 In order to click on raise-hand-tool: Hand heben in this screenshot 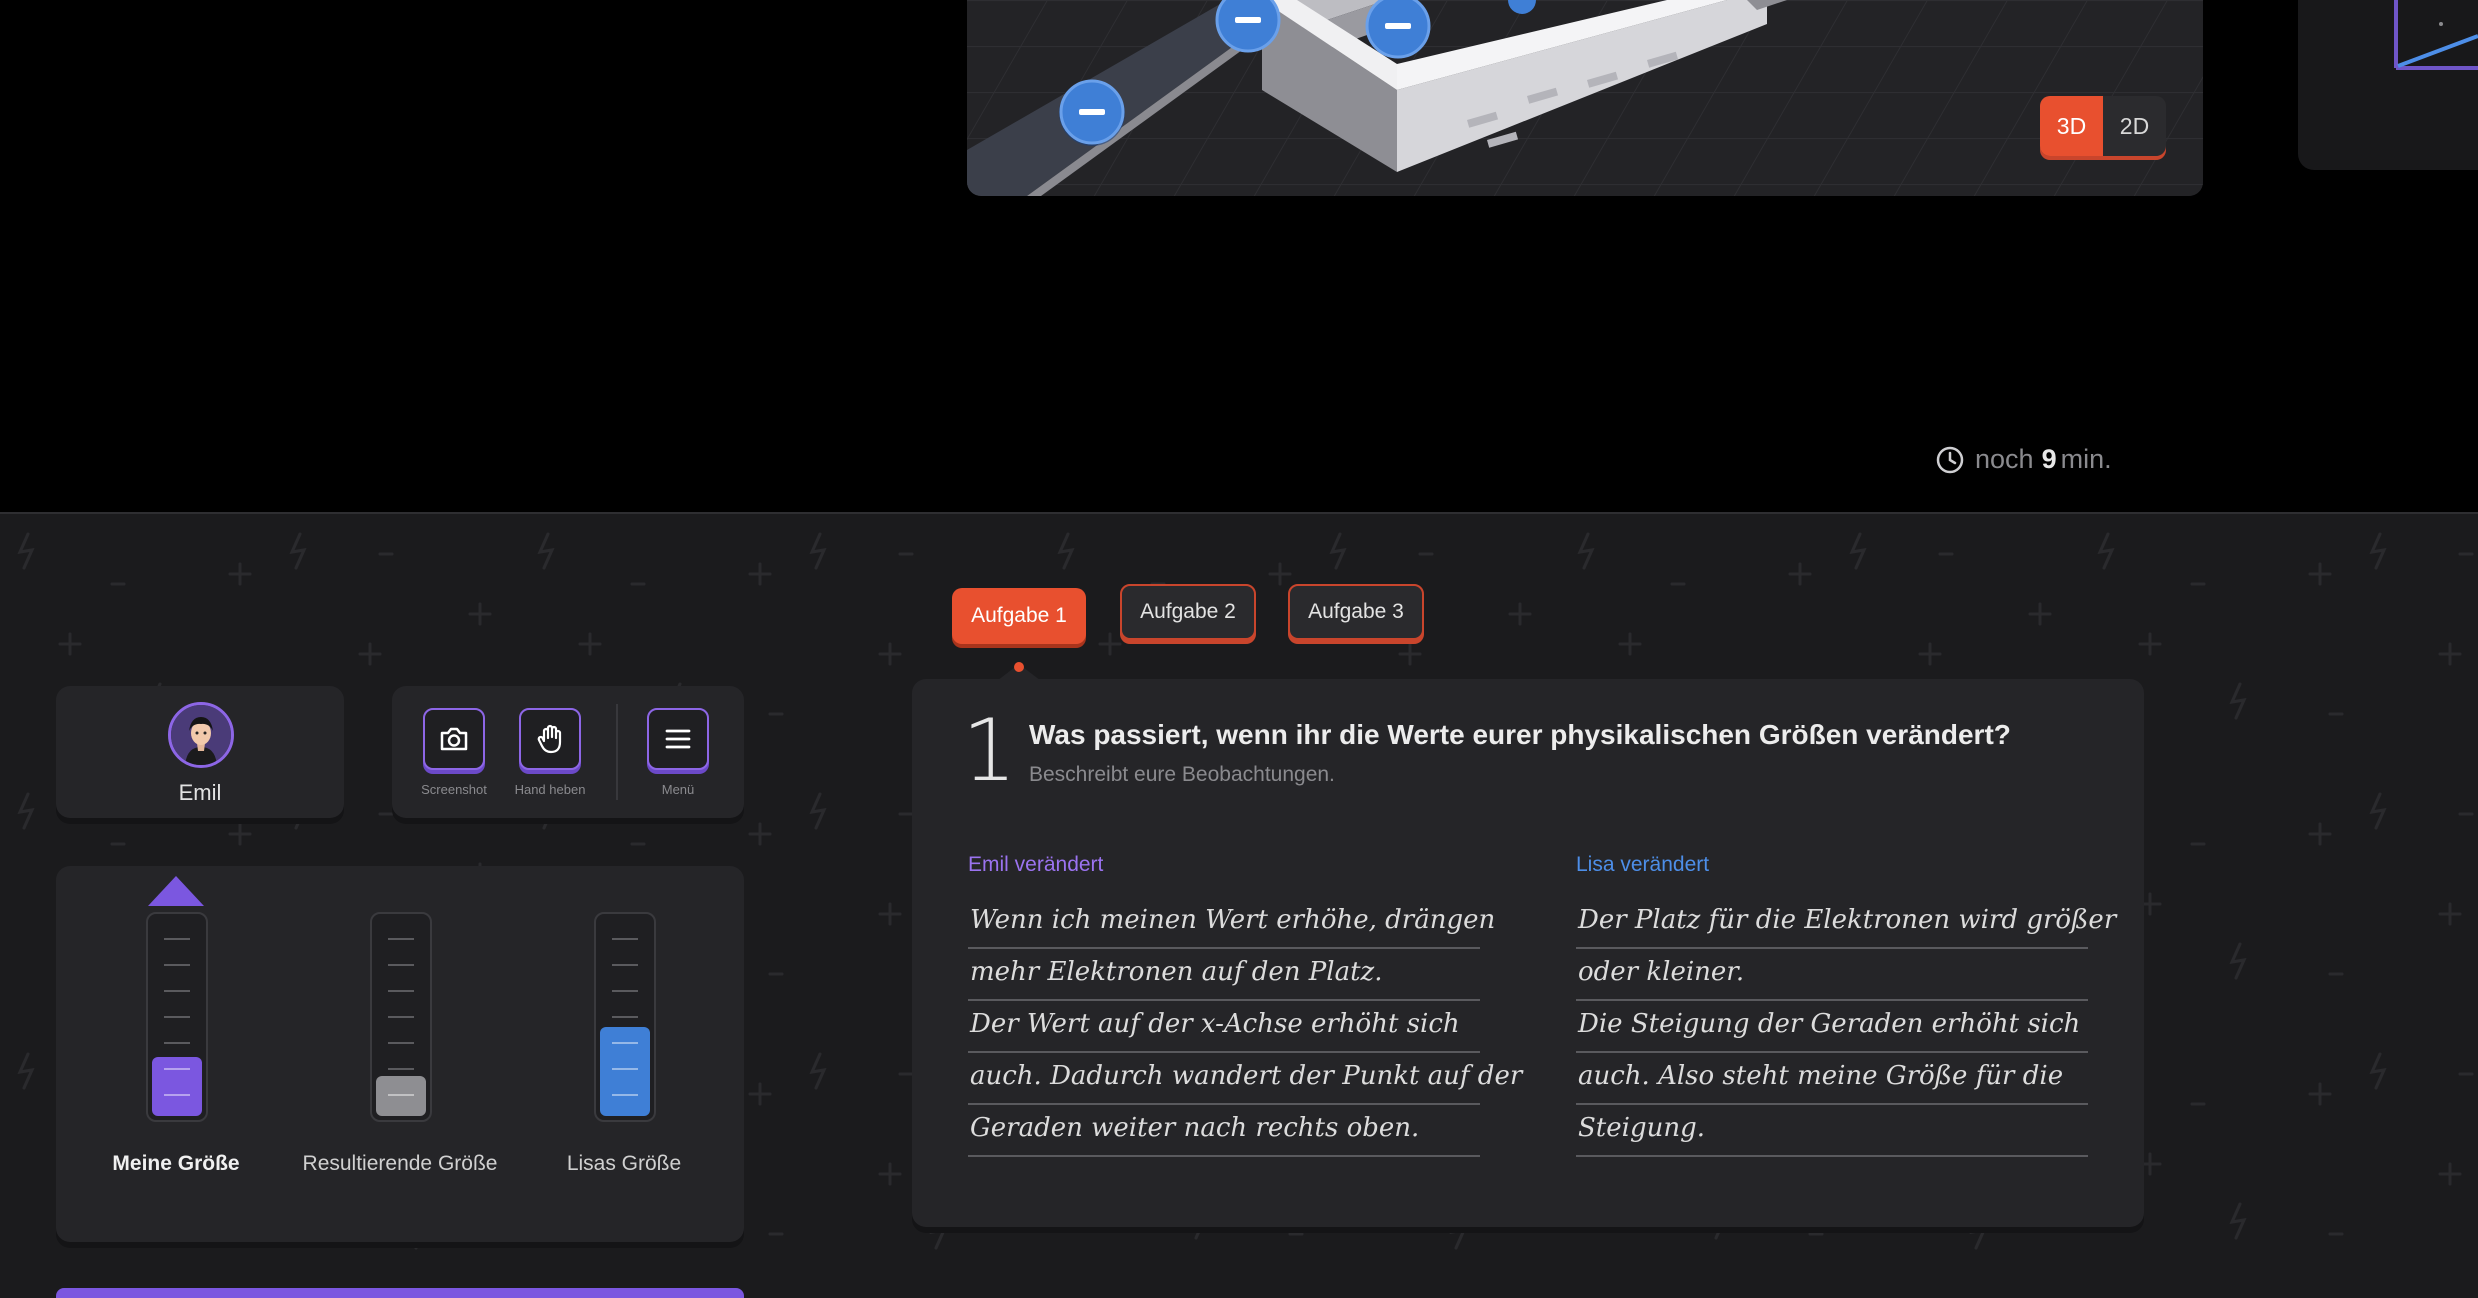, I will do `click(550, 752)`.